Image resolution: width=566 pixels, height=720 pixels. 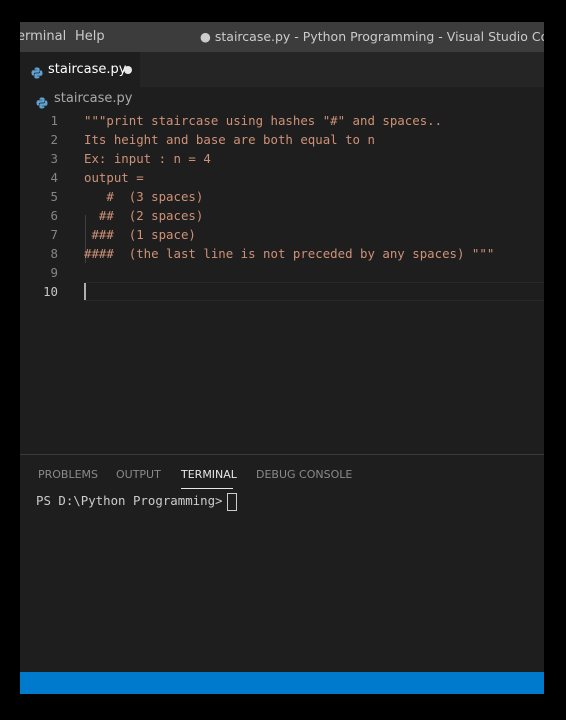 What do you see at coordinates (133, 500) in the screenshot?
I see `terminal-prompt: PS D:\Python Programming>` at bounding box center [133, 500].